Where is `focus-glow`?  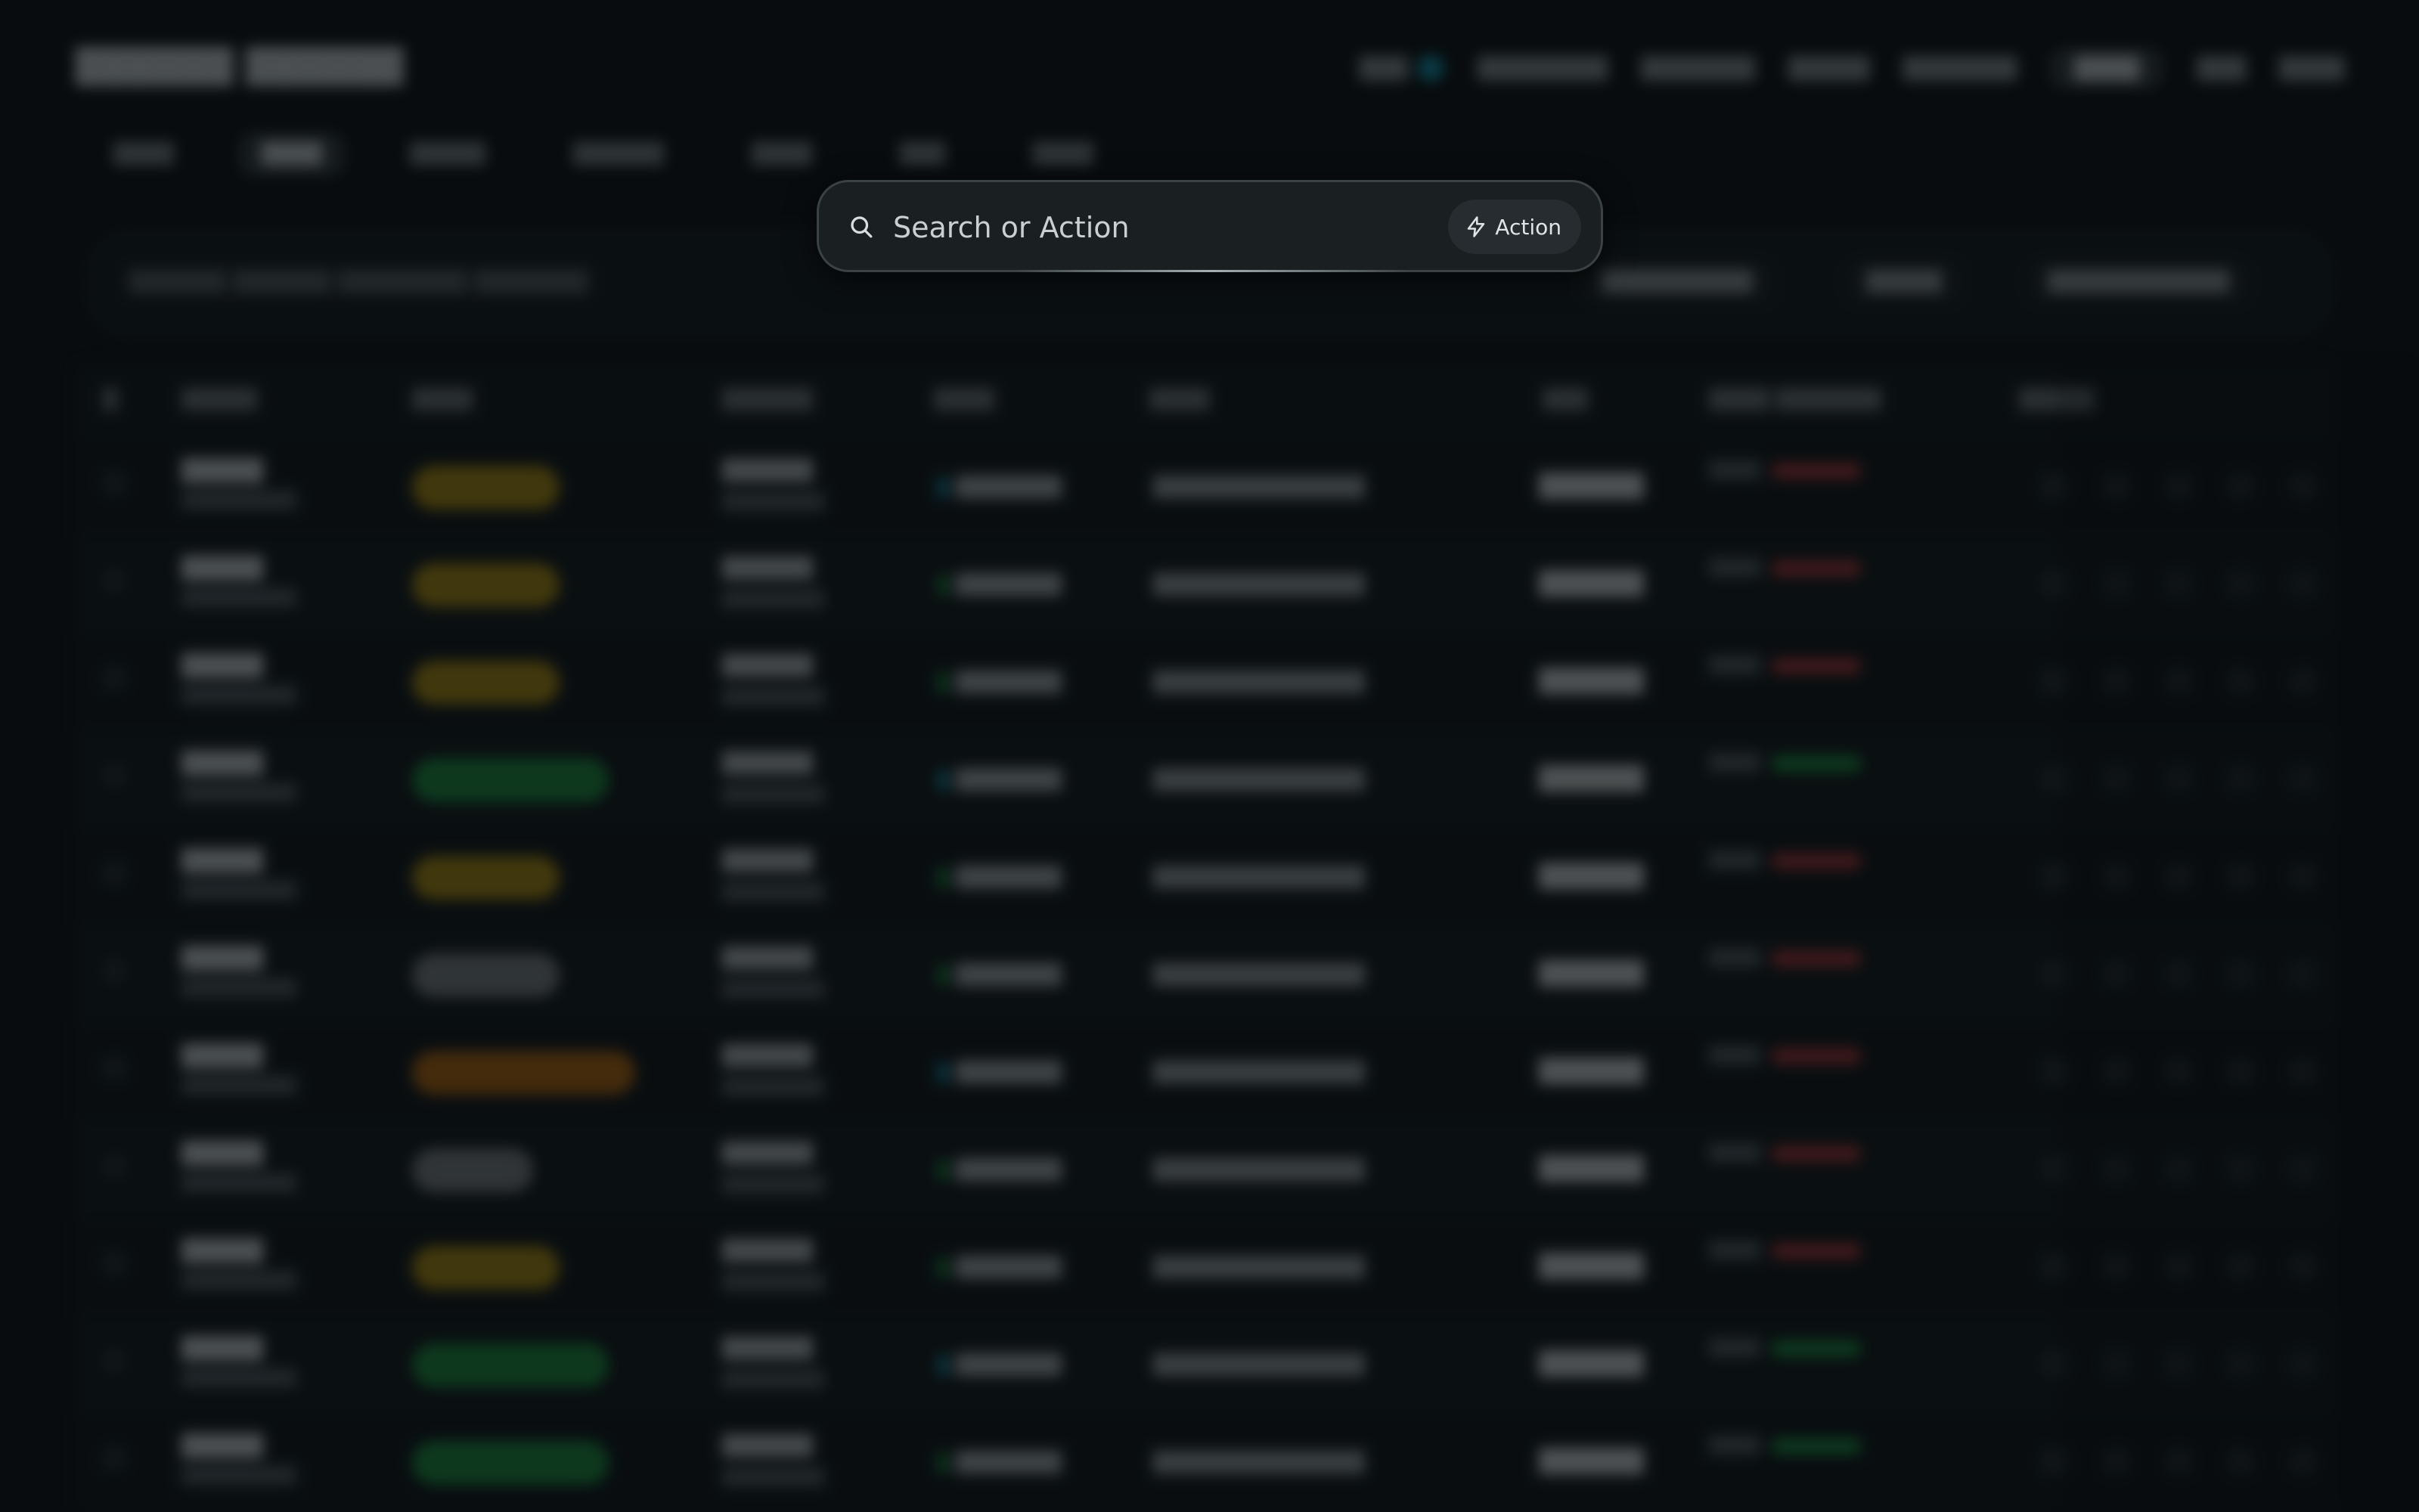 focus-glow is located at coordinates (1212, 271).